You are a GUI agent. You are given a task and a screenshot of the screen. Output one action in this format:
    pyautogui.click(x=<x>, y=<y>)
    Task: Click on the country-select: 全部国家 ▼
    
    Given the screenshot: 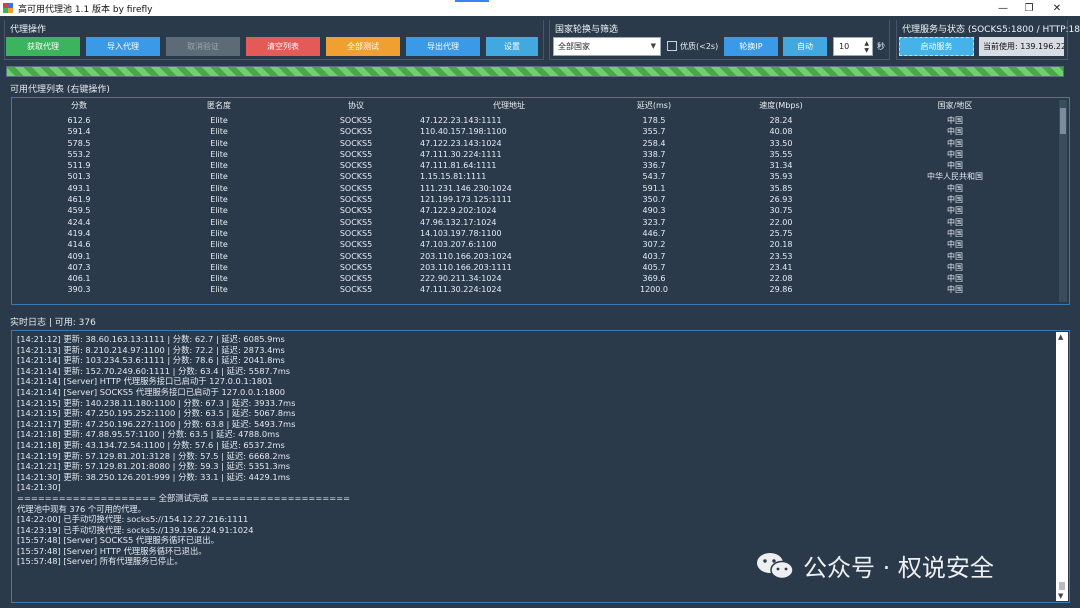 What is the action you would take?
    pyautogui.click(x=607, y=46)
    